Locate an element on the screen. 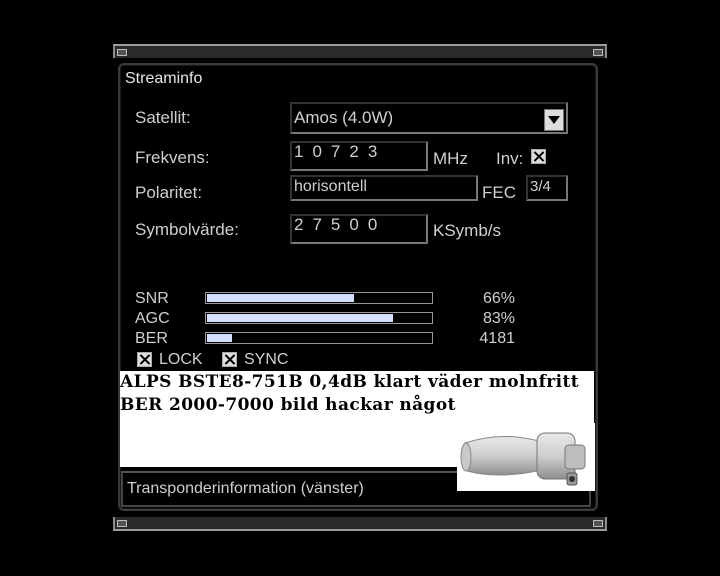  polarity-label: Polaritet: is located at coordinates (169, 192).